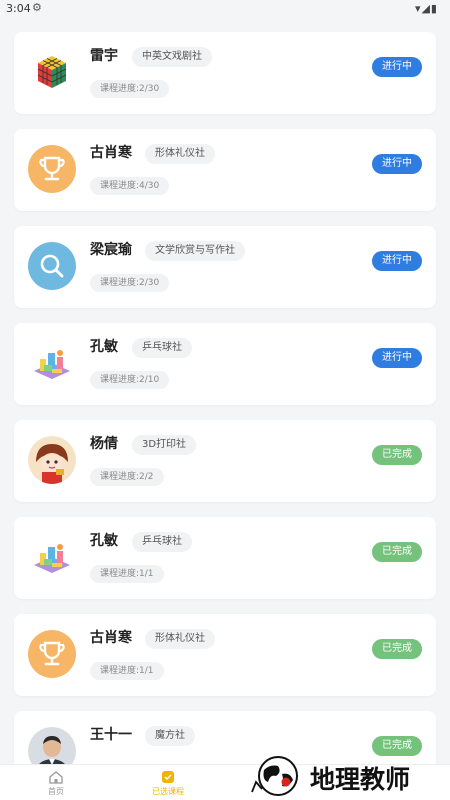 This screenshot has height=800, width=450. I want to click on status-bar: 3:04 ⚙ ▾◢▮, so click(225, 9).